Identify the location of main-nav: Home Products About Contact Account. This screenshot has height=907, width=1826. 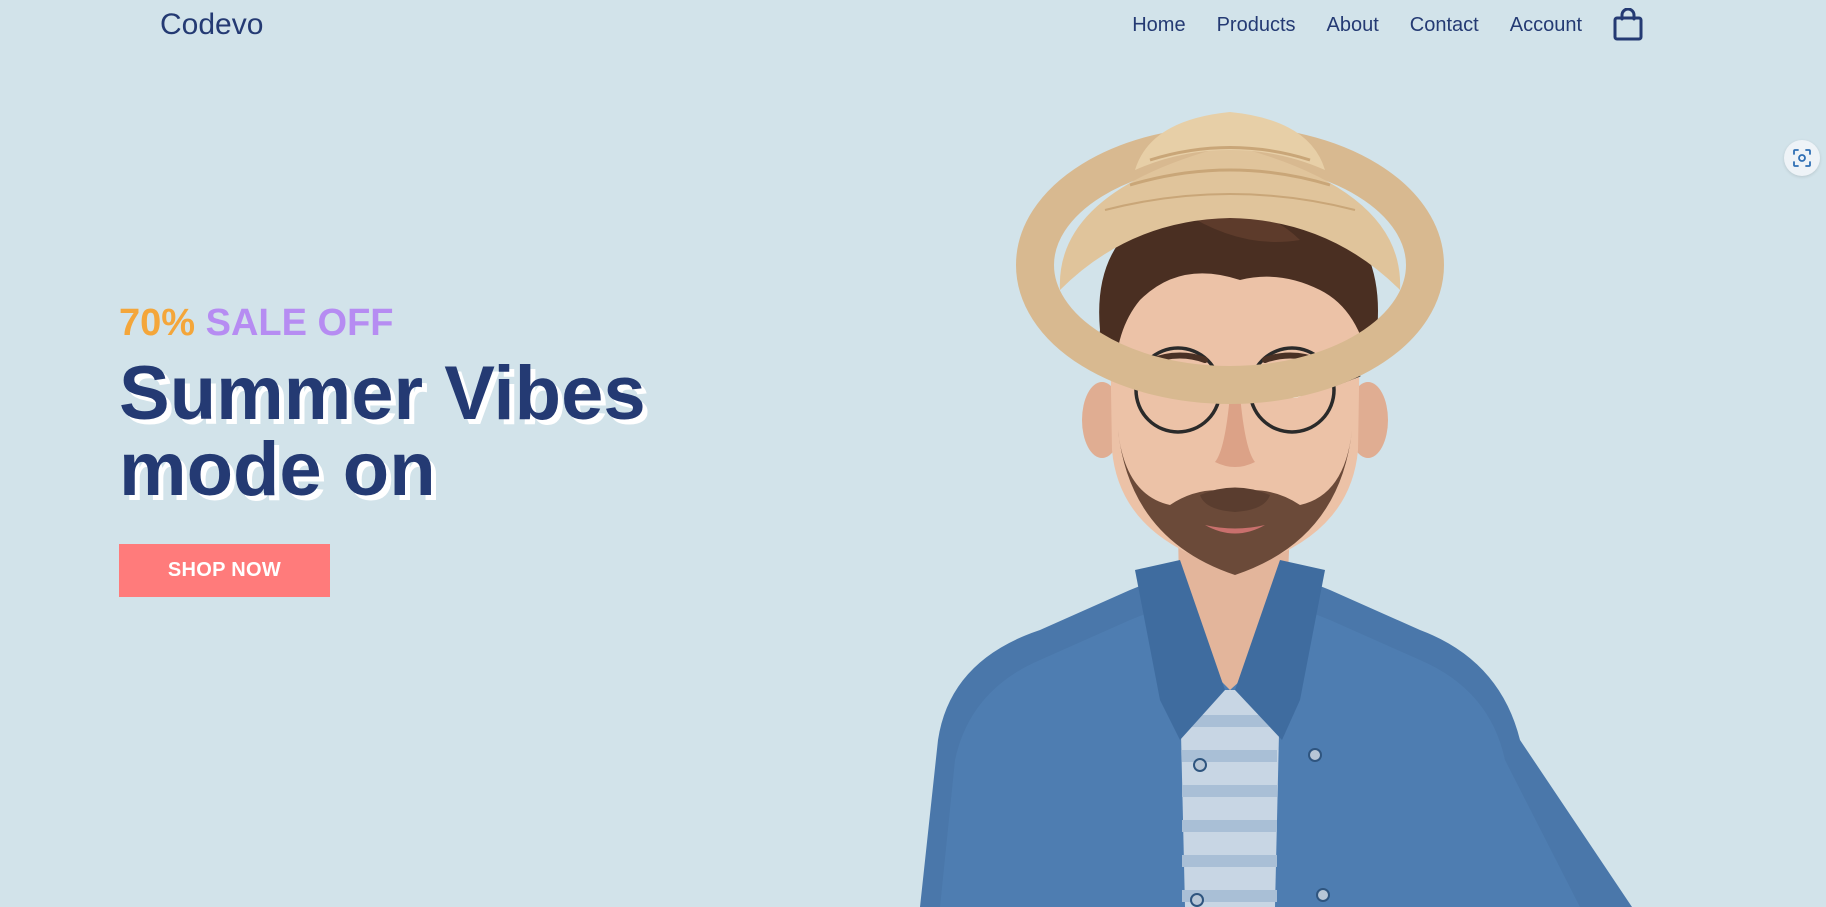
(1357, 25).